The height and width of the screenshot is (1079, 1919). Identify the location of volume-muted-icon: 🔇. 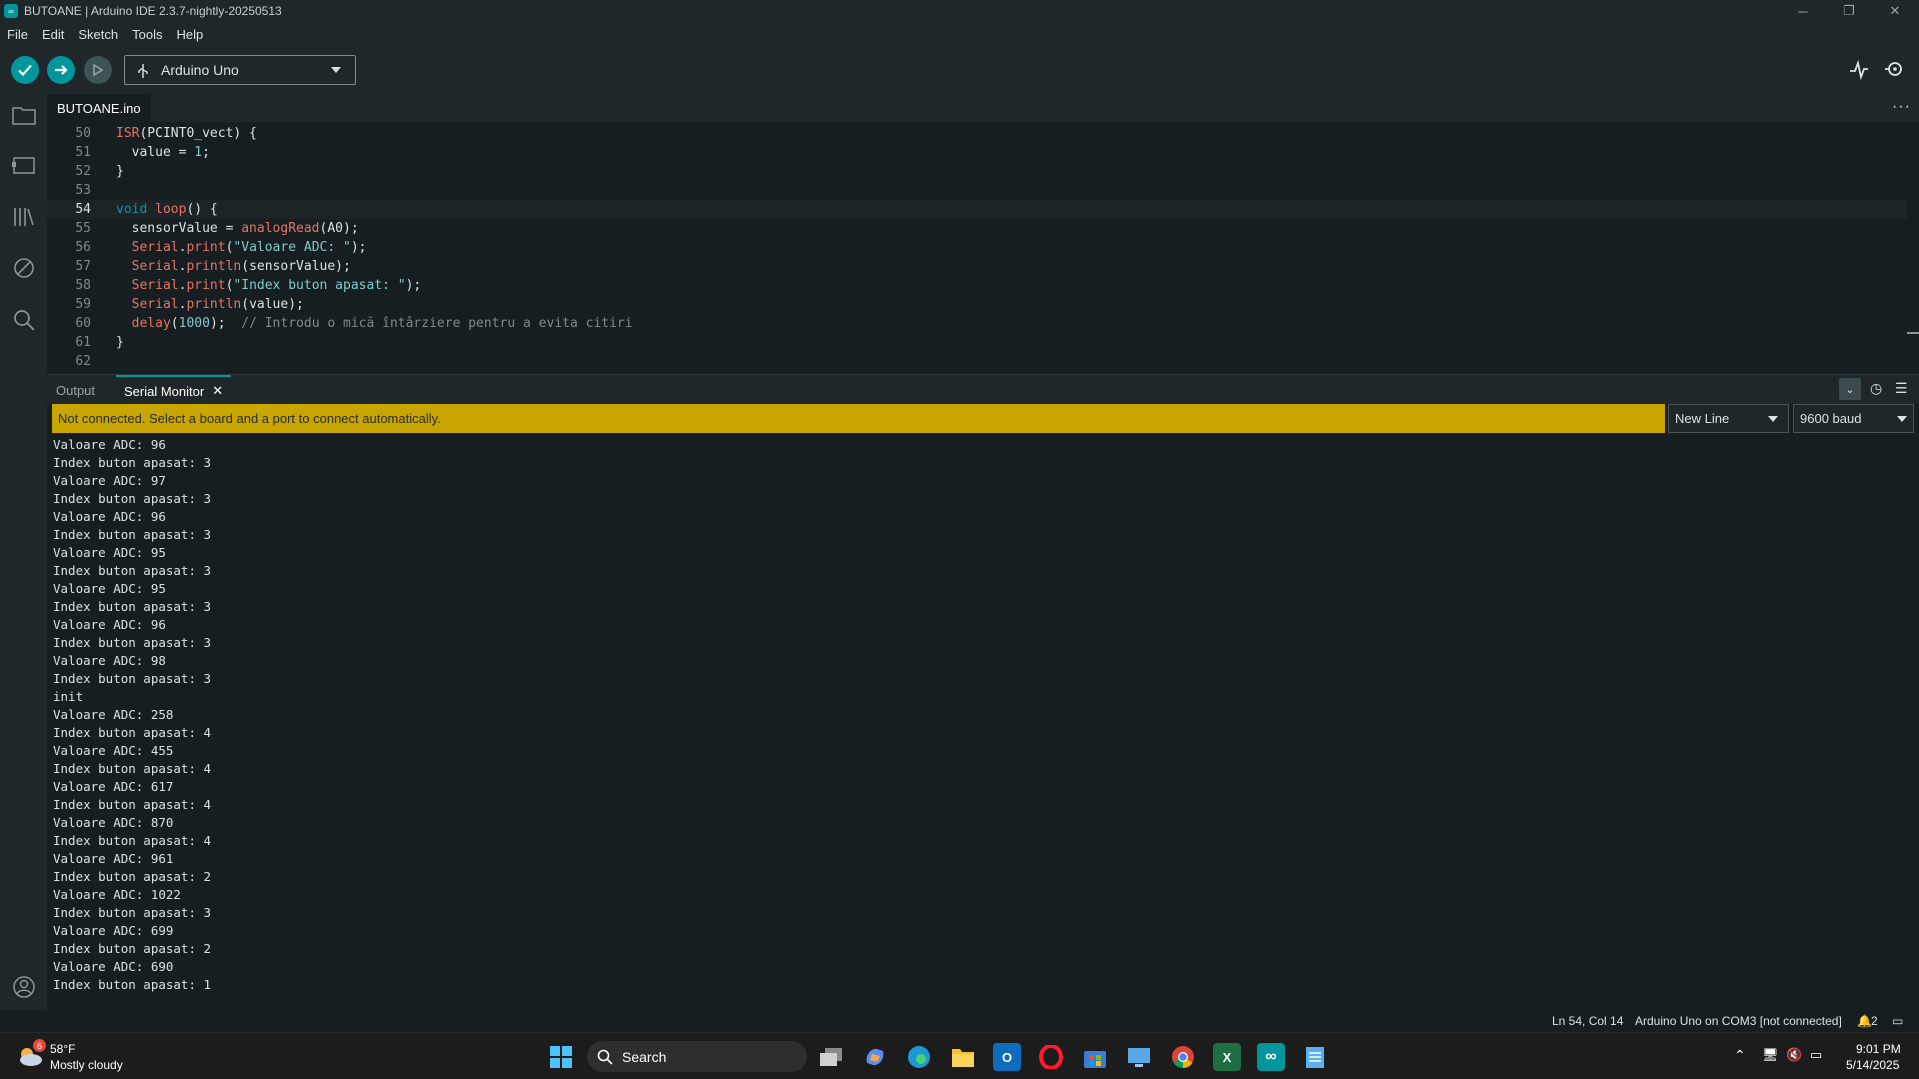
(1794, 1055).